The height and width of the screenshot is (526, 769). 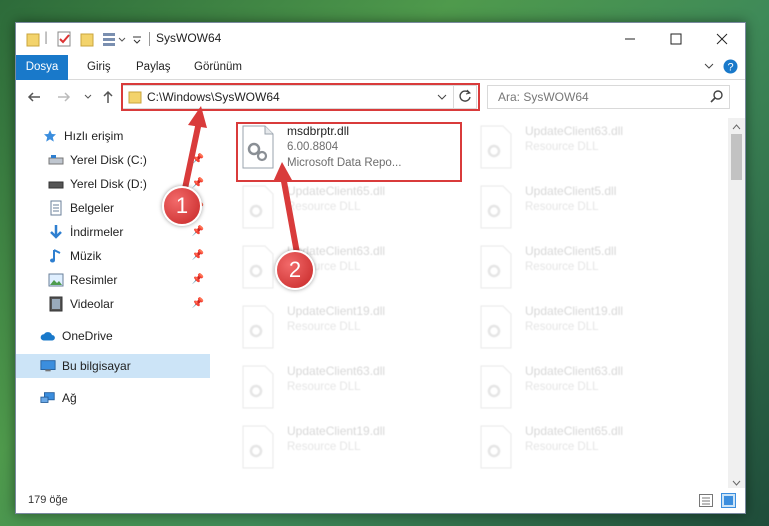 I want to click on arrow-1-head, so click(x=197, y=117).